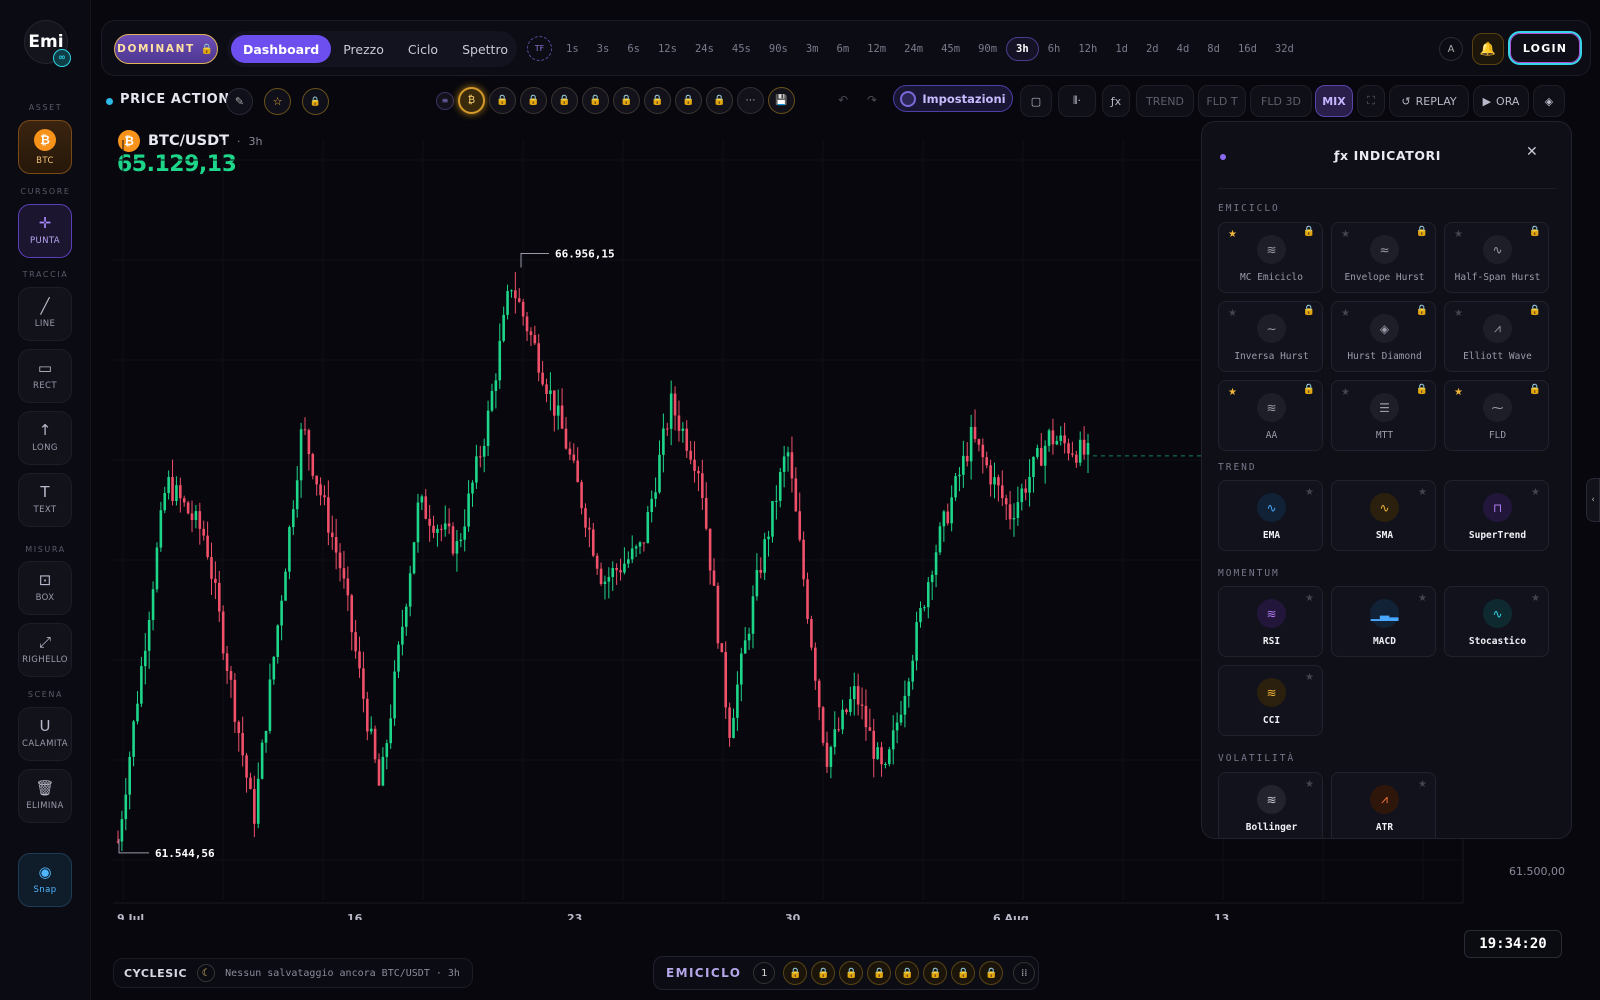 The image size is (1600, 1000). I want to click on edit-pencil-icon: ✎, so click(239, 101).